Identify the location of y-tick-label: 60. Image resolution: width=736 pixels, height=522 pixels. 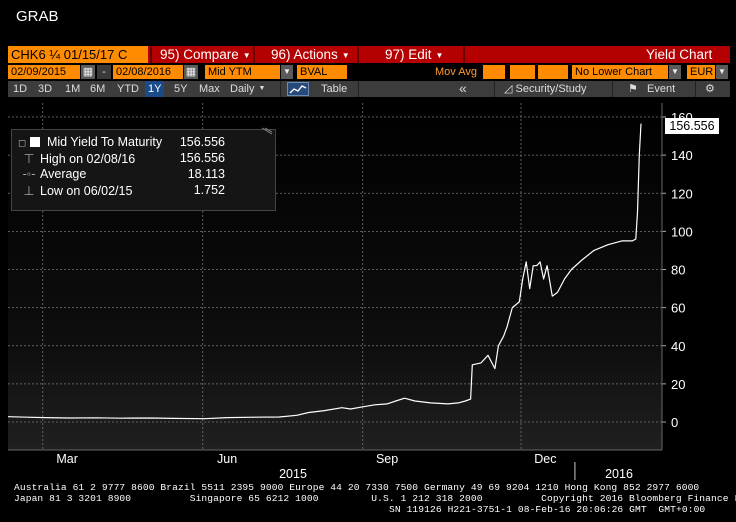
(678, 308).